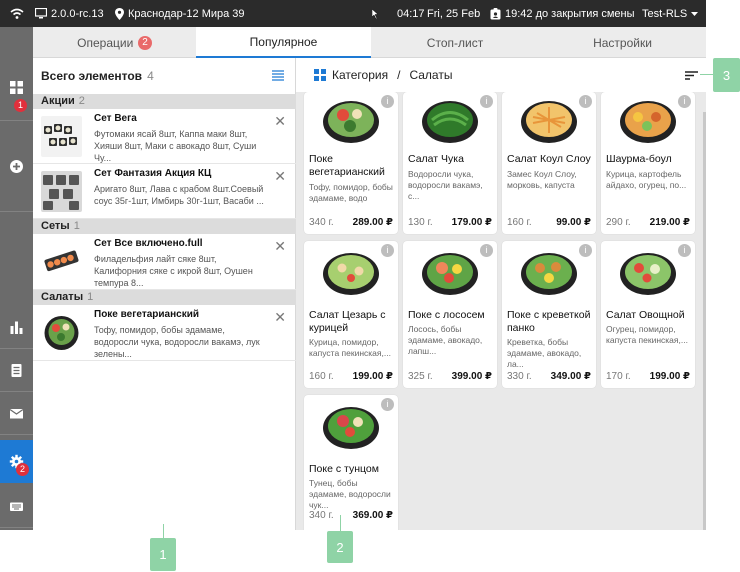  I want to click on sidebar-item-reports, so click(16, 327).